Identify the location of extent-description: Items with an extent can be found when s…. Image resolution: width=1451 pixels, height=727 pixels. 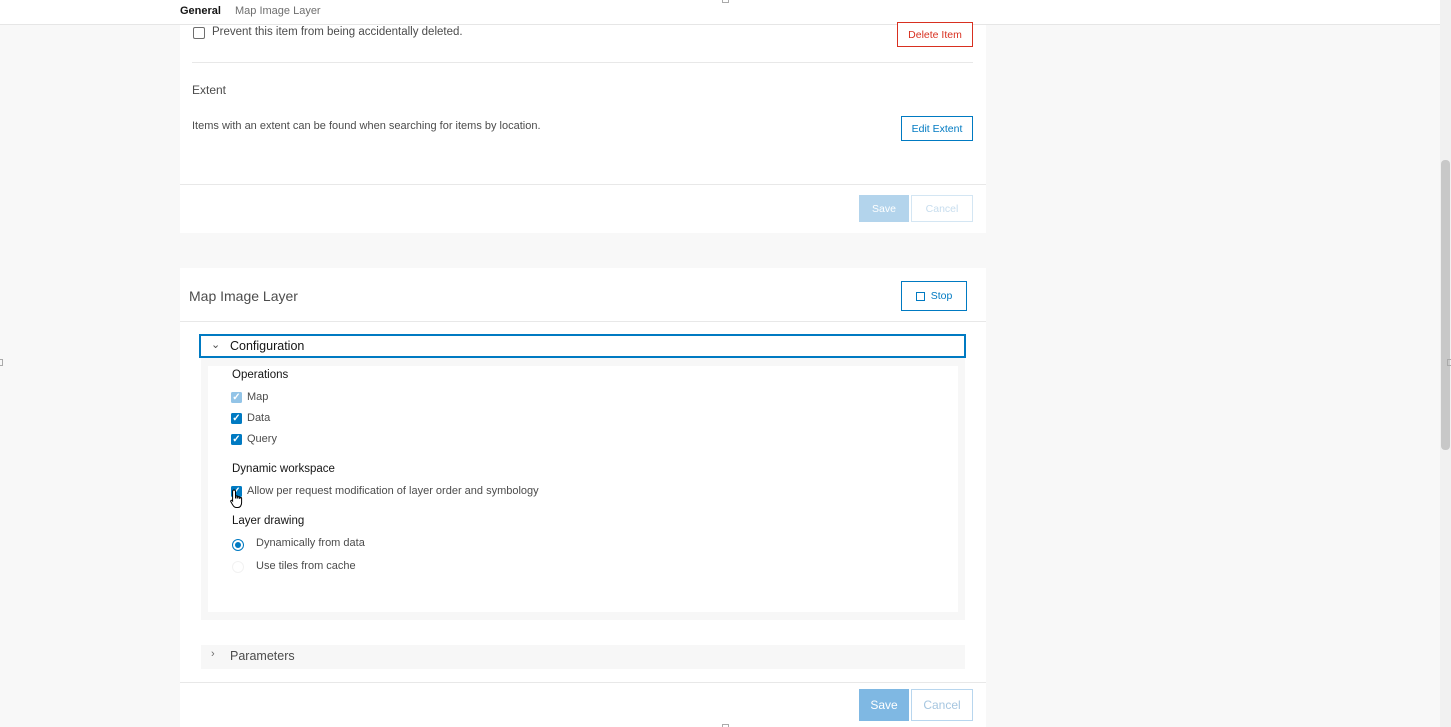
(366, 126).